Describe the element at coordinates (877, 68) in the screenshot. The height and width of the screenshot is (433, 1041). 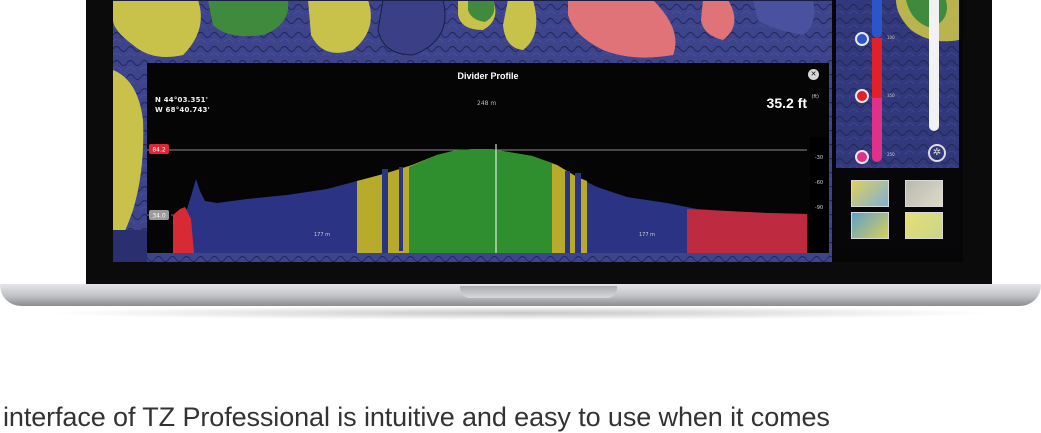
I see `depth-scale-red` at that location.